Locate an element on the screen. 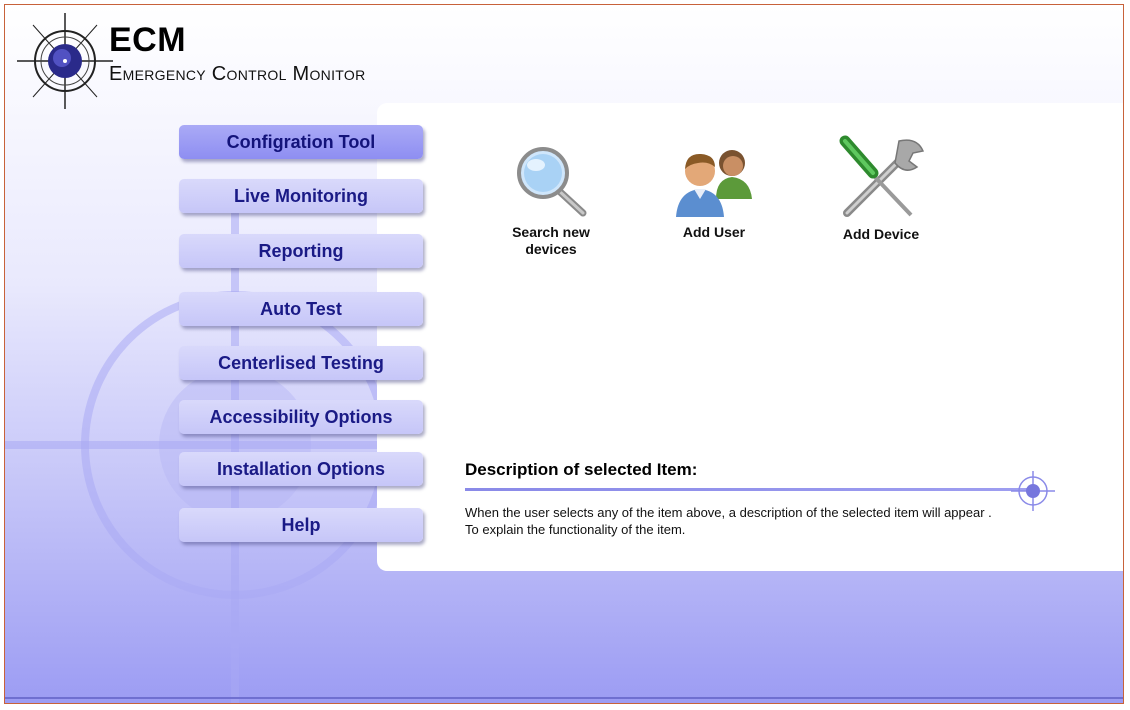 This screenshot has width=1130, height=710. search-new-devices-button: Search new devices is located at coordinates (551, 200).